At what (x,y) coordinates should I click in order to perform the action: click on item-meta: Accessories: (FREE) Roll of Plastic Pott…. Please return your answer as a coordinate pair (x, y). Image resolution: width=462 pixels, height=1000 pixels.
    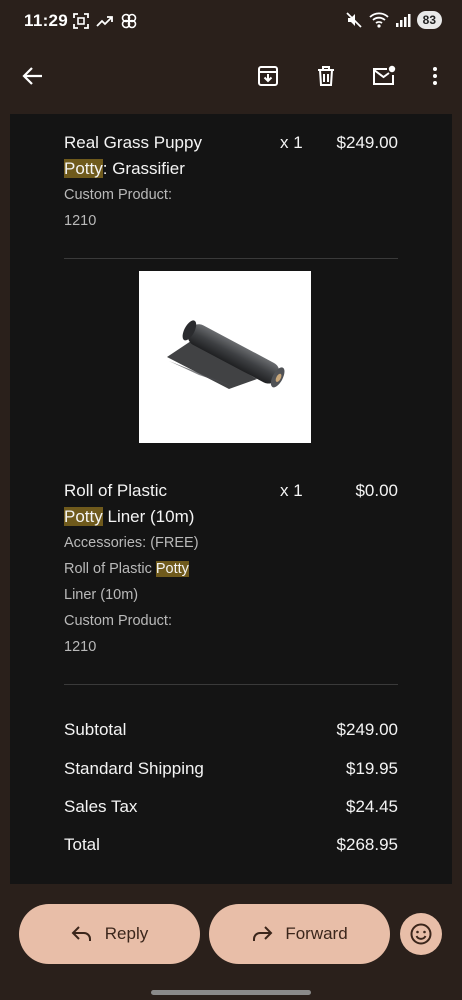
    Looking at the image, I should click on (164, 595).